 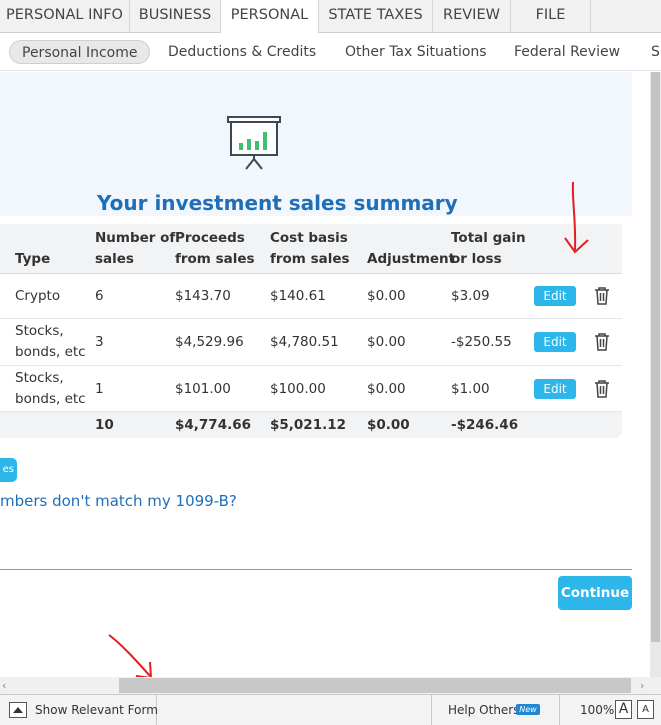 I want to click on font-size-large-button: A, so click(x=623, y=709).